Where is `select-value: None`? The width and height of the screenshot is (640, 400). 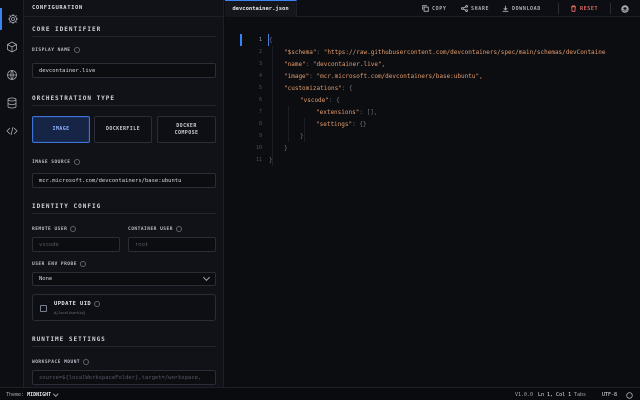 select-value: None is located at coordinates (46, 279).